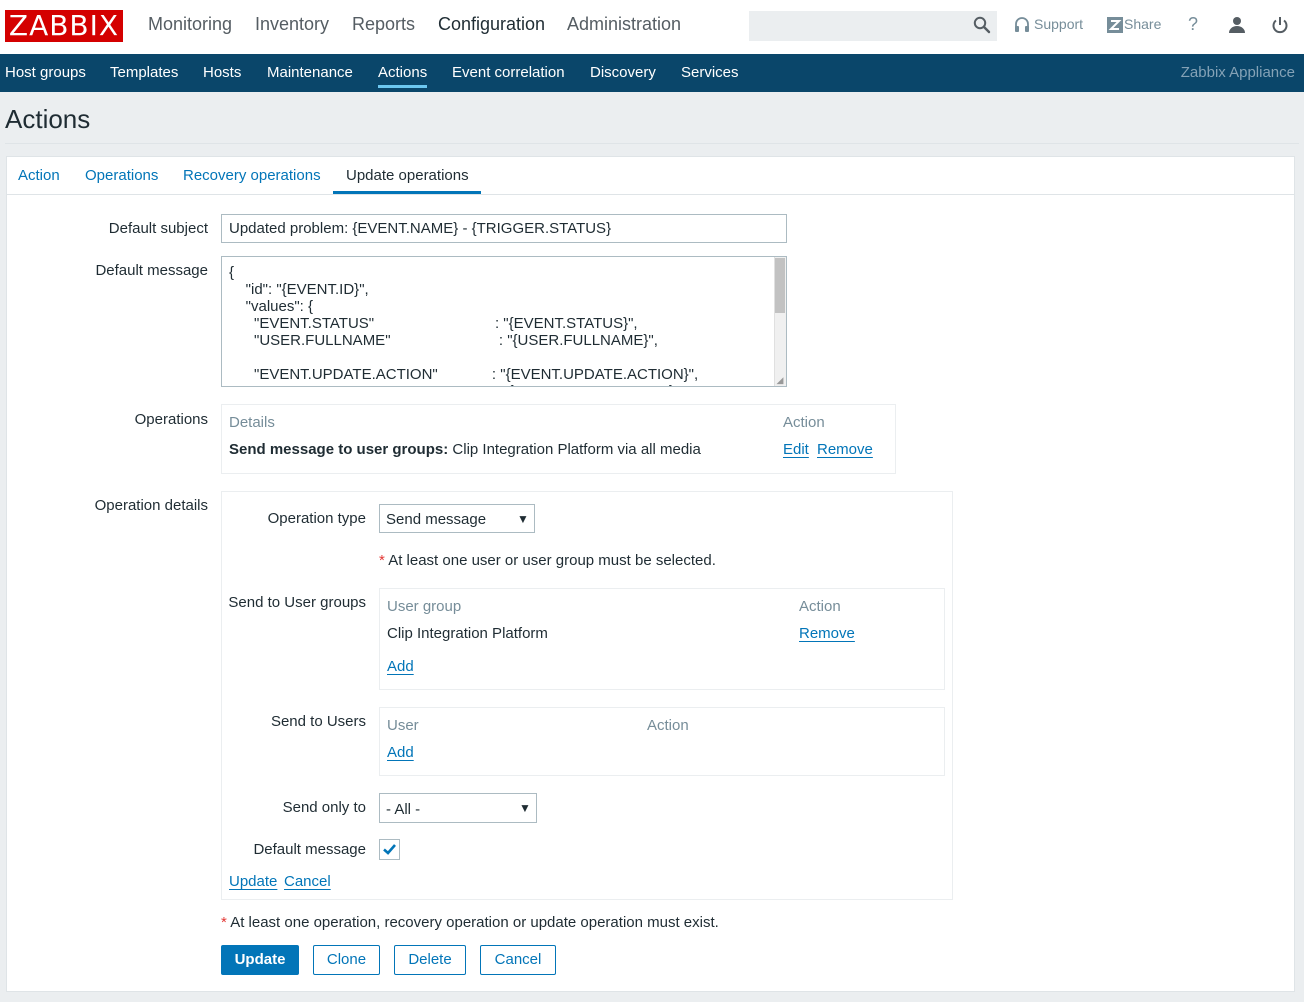  What do you see at coordinates (171, 419) in the screenshot?
I see `operations-label: Operations` at bounding box center [171, 419].